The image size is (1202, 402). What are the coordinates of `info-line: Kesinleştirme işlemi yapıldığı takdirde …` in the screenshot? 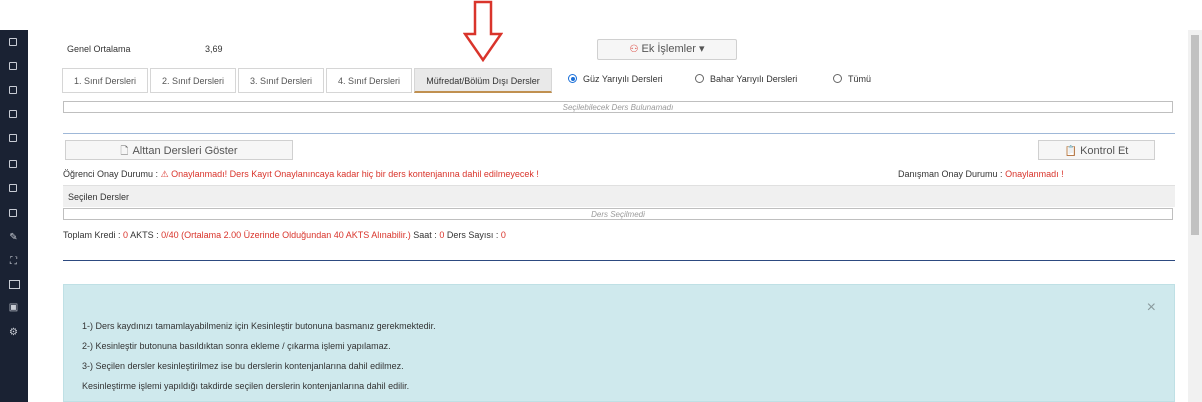 It's located at (246, 386).